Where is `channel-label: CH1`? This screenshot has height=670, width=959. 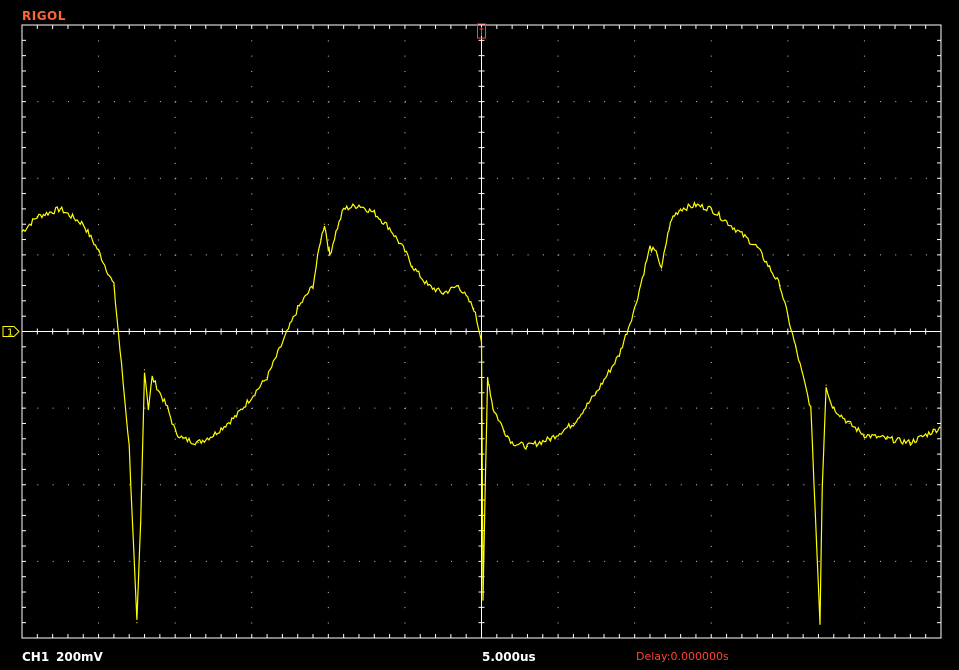 channel-label: CH1 is located at coordinates (36, 657).